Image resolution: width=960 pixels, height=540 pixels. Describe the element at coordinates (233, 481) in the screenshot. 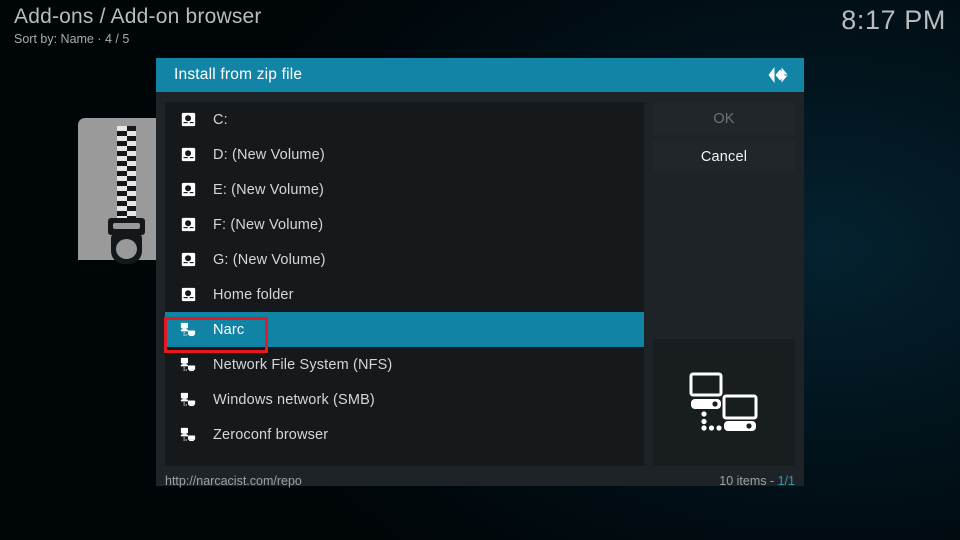

I see `source-path: http://narcacist.com/repo` at that location.